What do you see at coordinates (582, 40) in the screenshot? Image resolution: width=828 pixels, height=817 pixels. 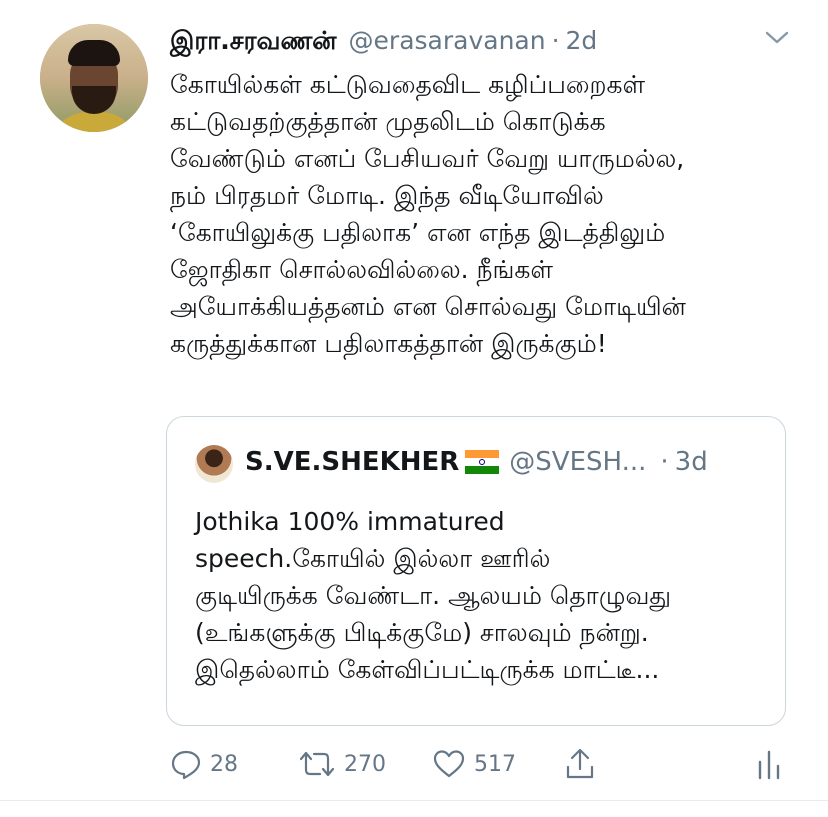 I see `tweet-timestamp: 2d` at bounding box center [582, 40].